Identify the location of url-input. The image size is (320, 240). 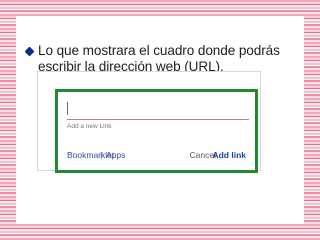
(158, 119).